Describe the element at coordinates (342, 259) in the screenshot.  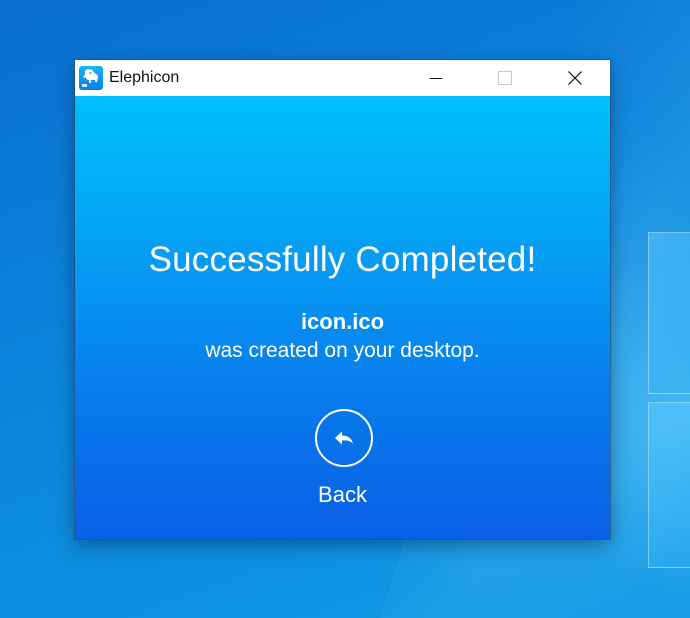
I see `success-heading: Successfully Completed!` at that location.